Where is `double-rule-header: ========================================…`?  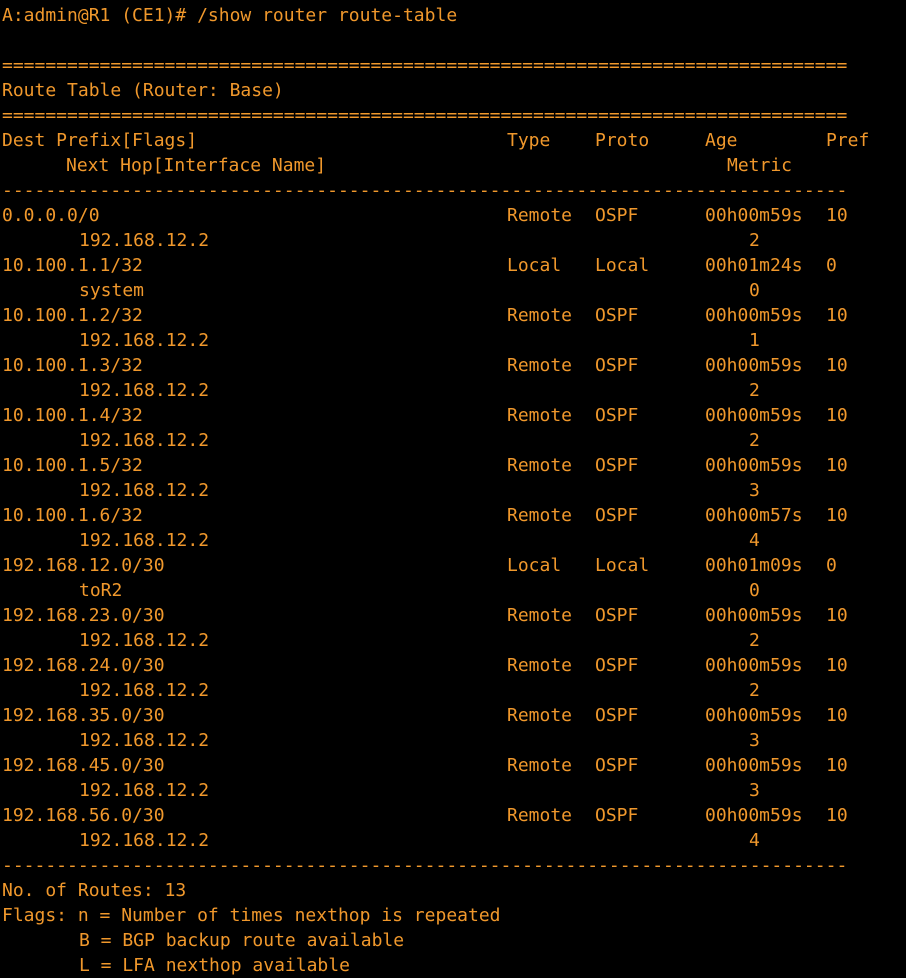 double-rule-header: ========================================… is located at coordinates (425, 115).